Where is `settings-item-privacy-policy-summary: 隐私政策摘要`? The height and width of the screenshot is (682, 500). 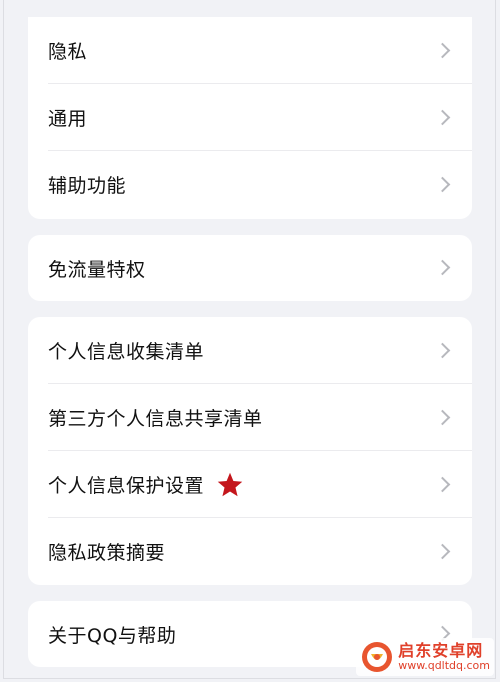
settings-item-privacy-policy-summary: 隐私政策摘要 is located at coordinates (250, 551).